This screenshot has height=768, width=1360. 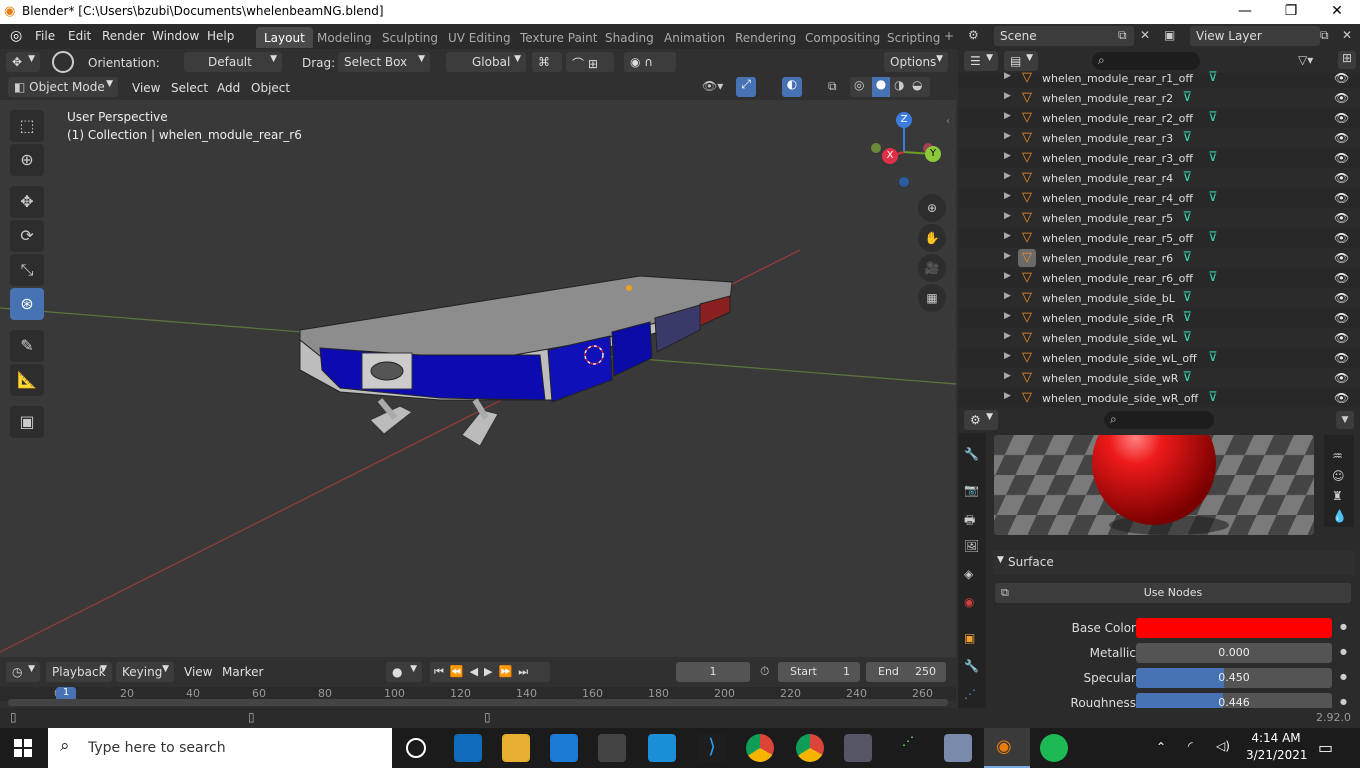 What do you see at coordinates (612, 748) in the screenshot?
I see `store-icon` at bounding box center [612, 748].